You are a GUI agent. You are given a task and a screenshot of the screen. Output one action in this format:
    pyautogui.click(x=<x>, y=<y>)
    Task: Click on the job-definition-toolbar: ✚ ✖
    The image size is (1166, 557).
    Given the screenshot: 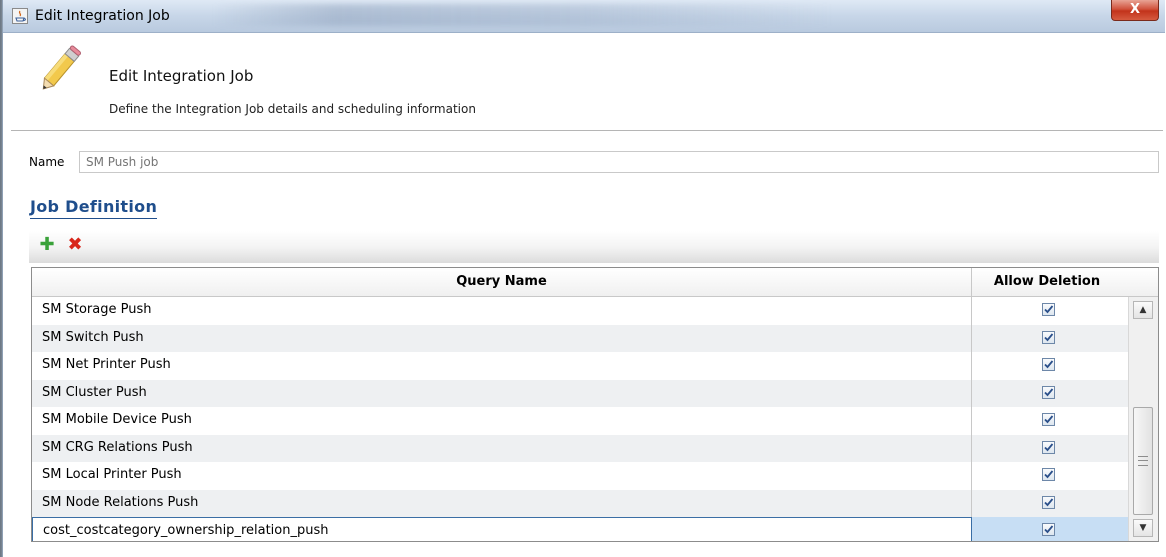 What is the action you would take?
    pyautogui.click(x=594, y=247)
    